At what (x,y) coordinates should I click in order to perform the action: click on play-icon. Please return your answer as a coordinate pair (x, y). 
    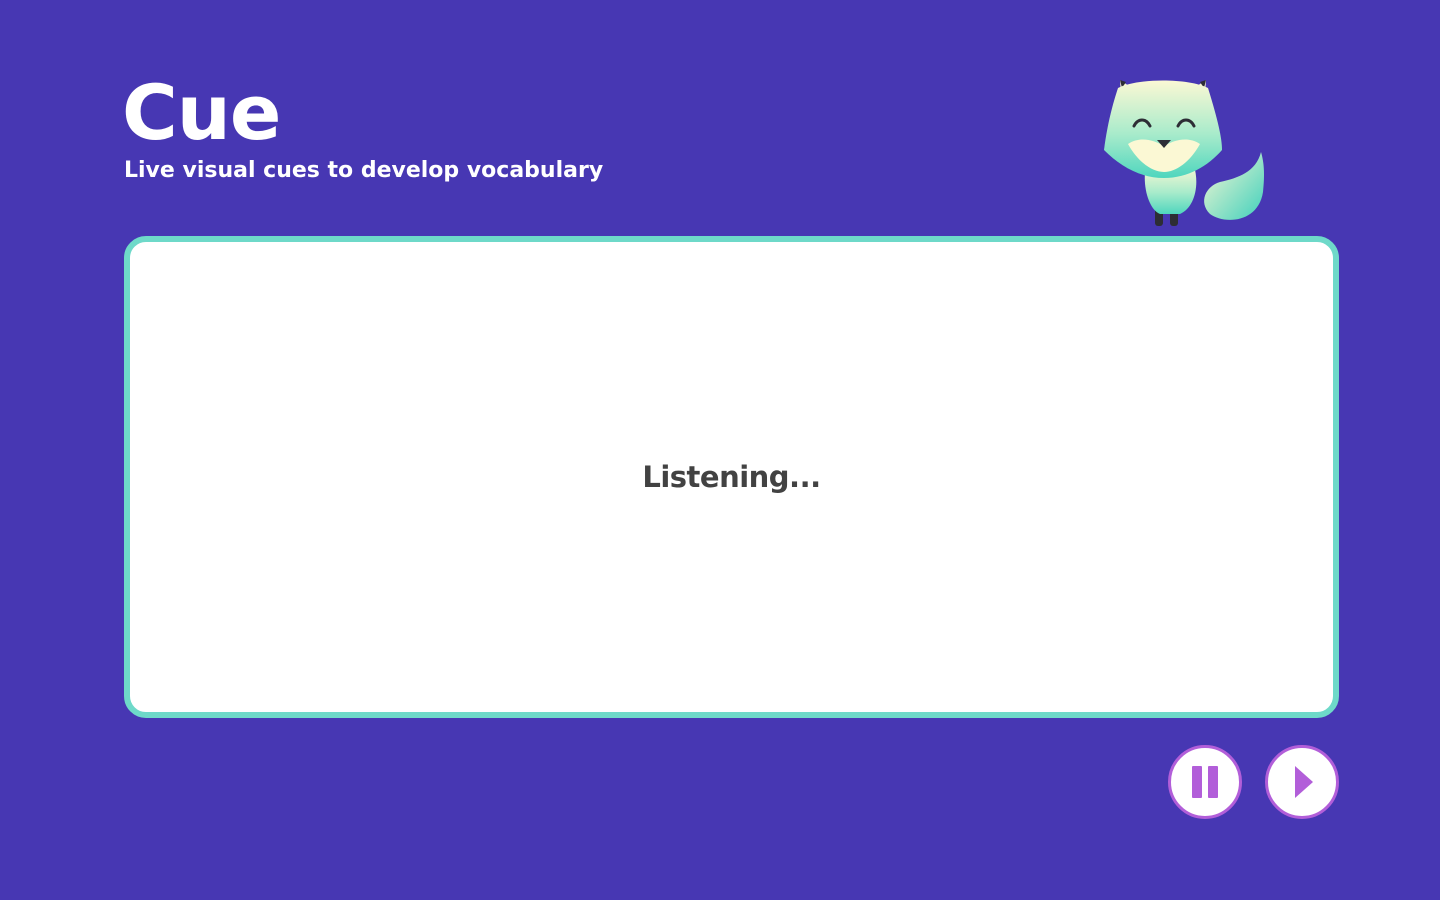
    Looking at the image, I should click on (1302, 782).